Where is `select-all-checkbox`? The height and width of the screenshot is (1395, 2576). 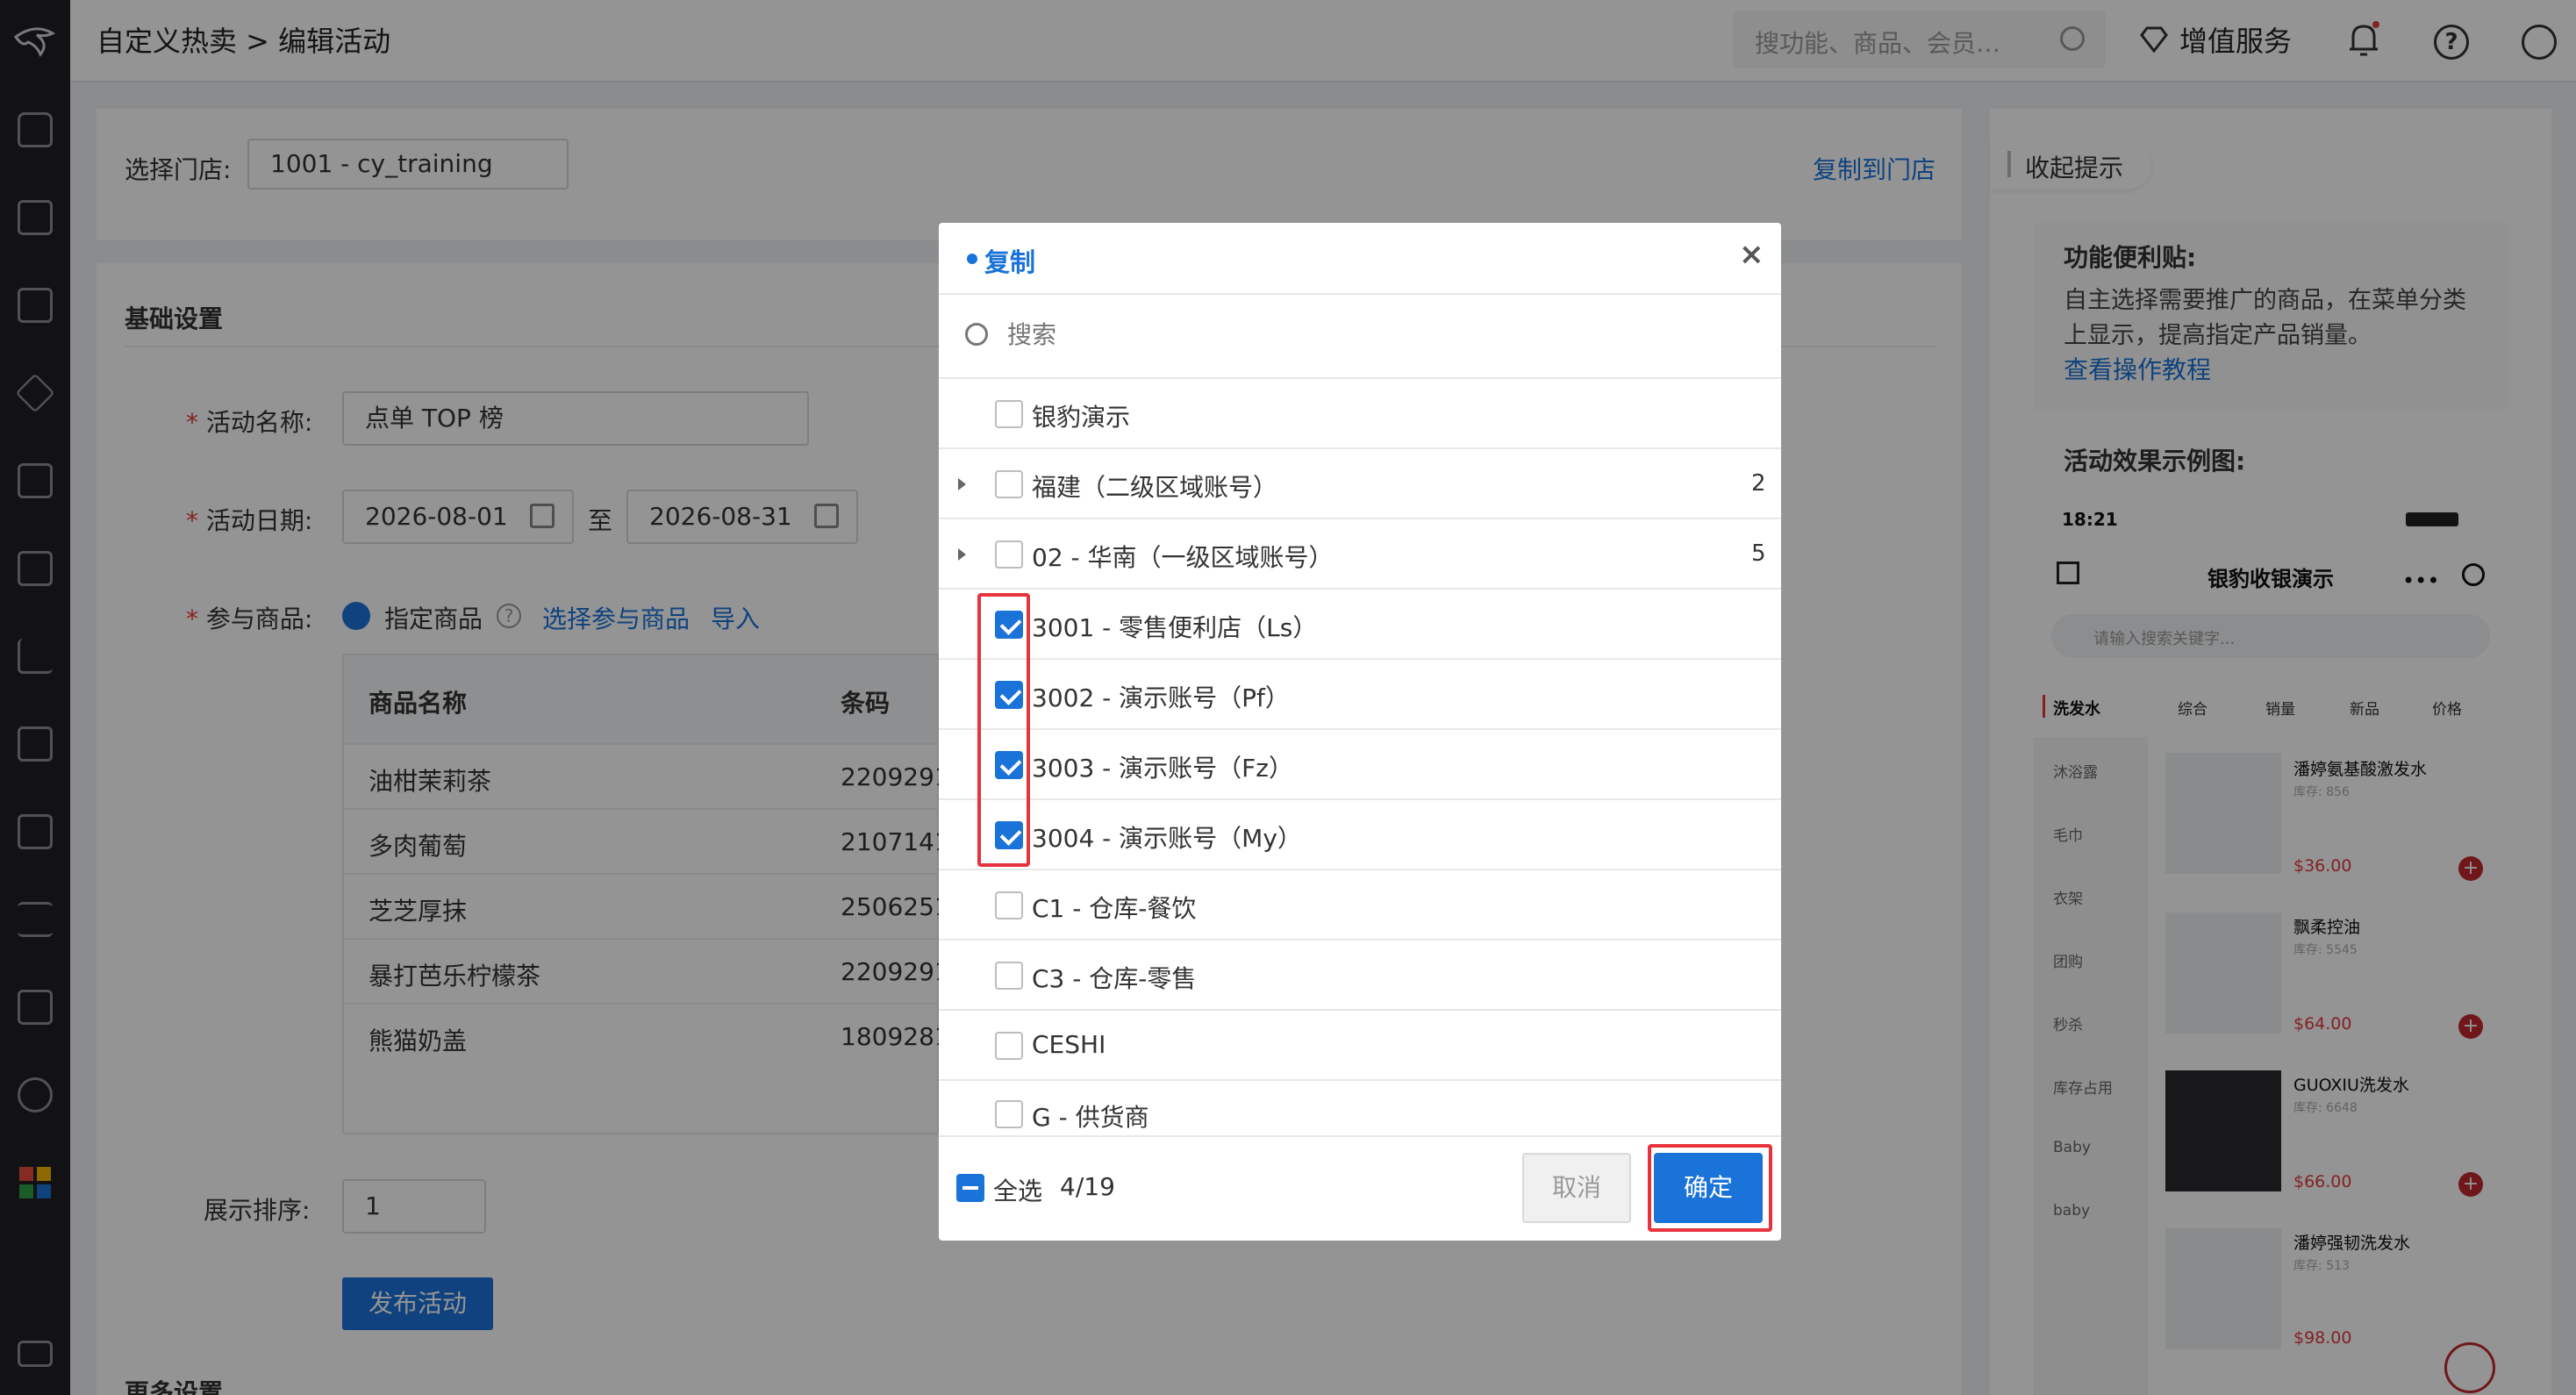 select-all-checkbox is located at coordinates (970, 1188).